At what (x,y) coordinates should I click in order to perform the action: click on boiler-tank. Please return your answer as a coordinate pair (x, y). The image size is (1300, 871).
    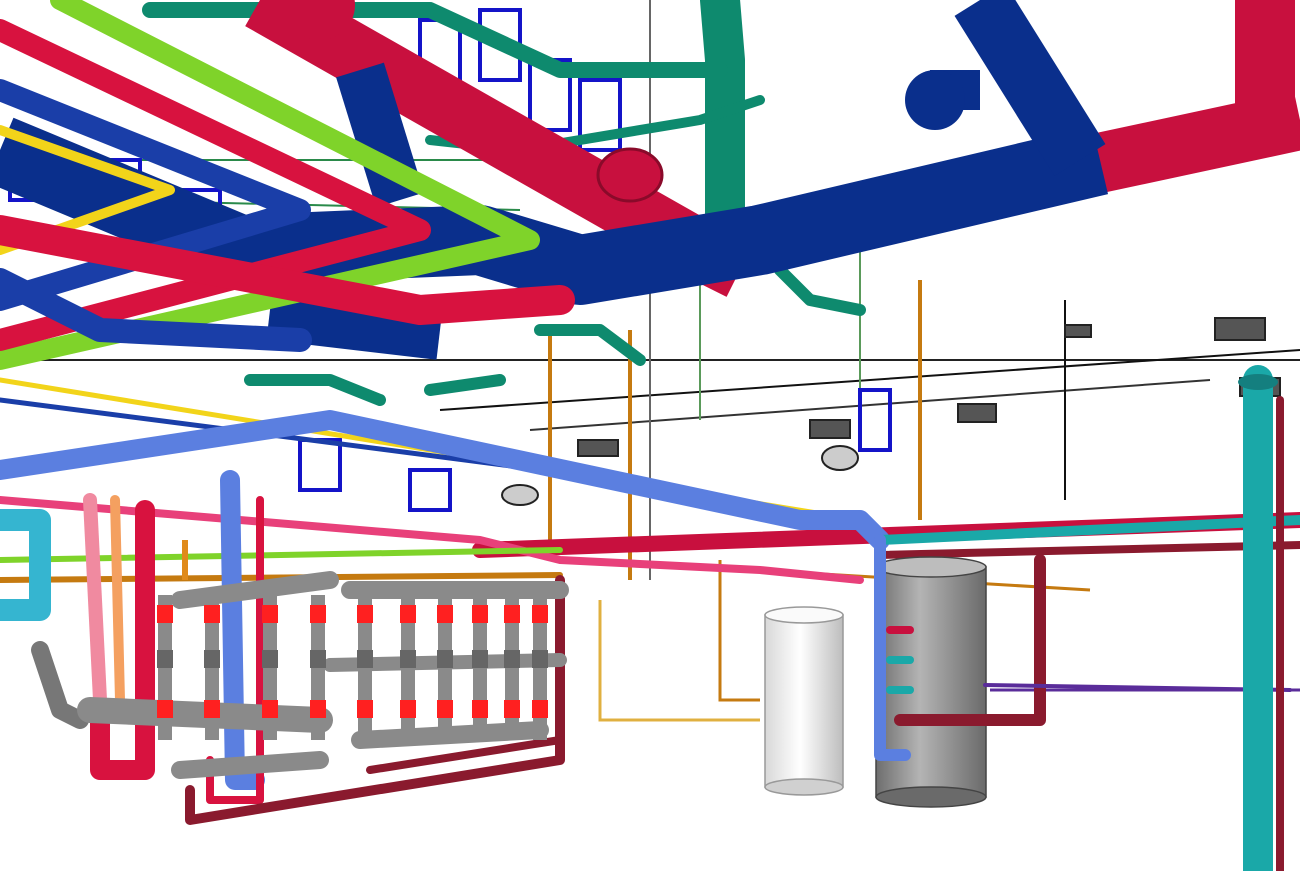
    Looking at the image, I should click on (931, 682).